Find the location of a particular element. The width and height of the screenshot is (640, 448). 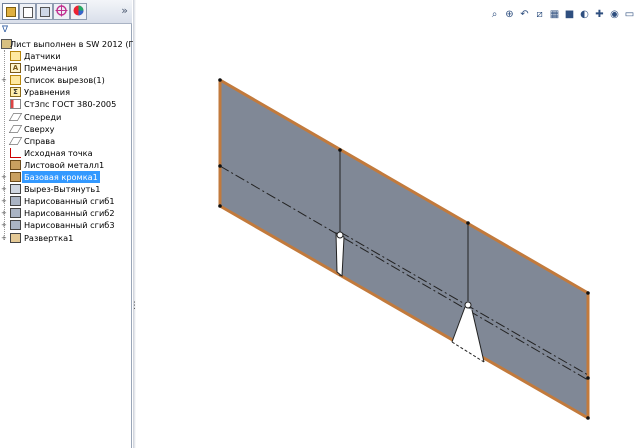

tree-root-part: Лист выполнен в SW 2012 (По ум is located at coordinates (76, 44).